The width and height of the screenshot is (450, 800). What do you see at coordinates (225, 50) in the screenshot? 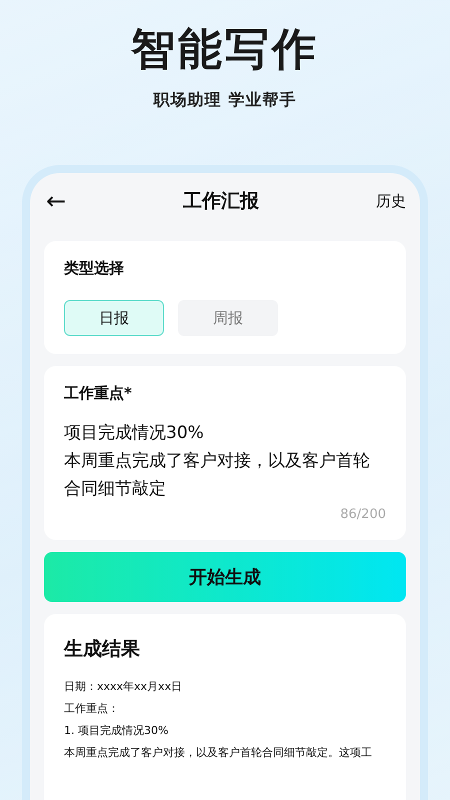
I see `headline: 智能写作` at bounding box center [225, 50].